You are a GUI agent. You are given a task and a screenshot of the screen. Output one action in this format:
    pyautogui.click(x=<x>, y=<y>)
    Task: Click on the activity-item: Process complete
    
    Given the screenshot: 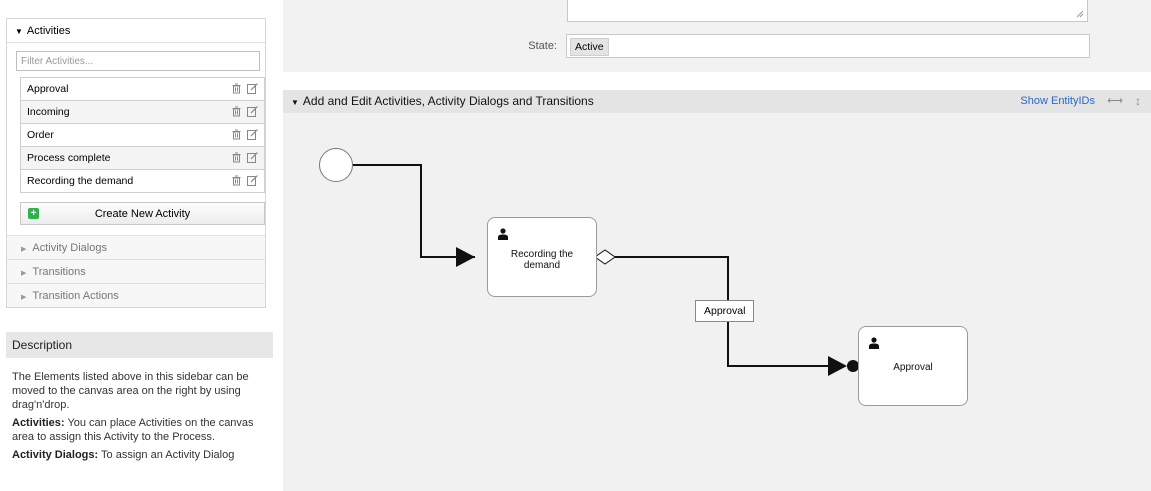 What is the action you would take?
    pyautogui.click(x=142, y=158)
    